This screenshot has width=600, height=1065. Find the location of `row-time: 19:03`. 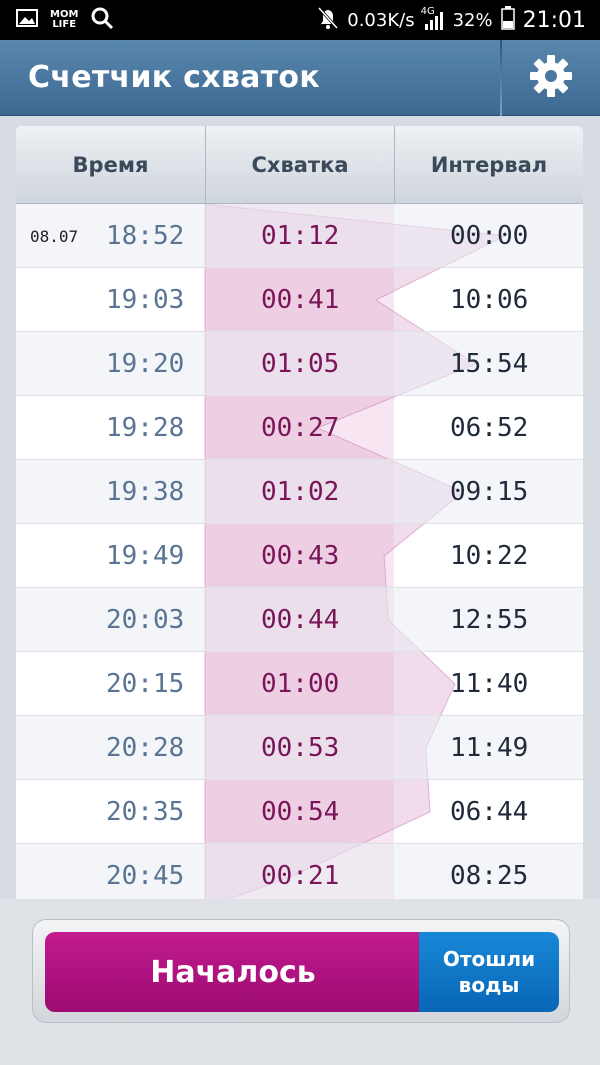

row-time: 19:03 is located at coordinates (145, 300).